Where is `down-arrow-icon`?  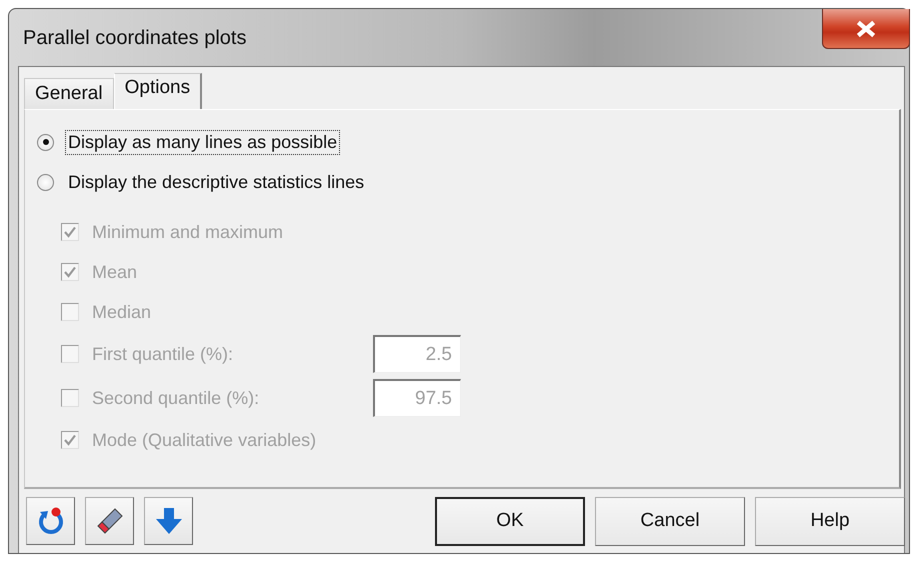 down-arrow-icon is located at coordinates (169, 521).